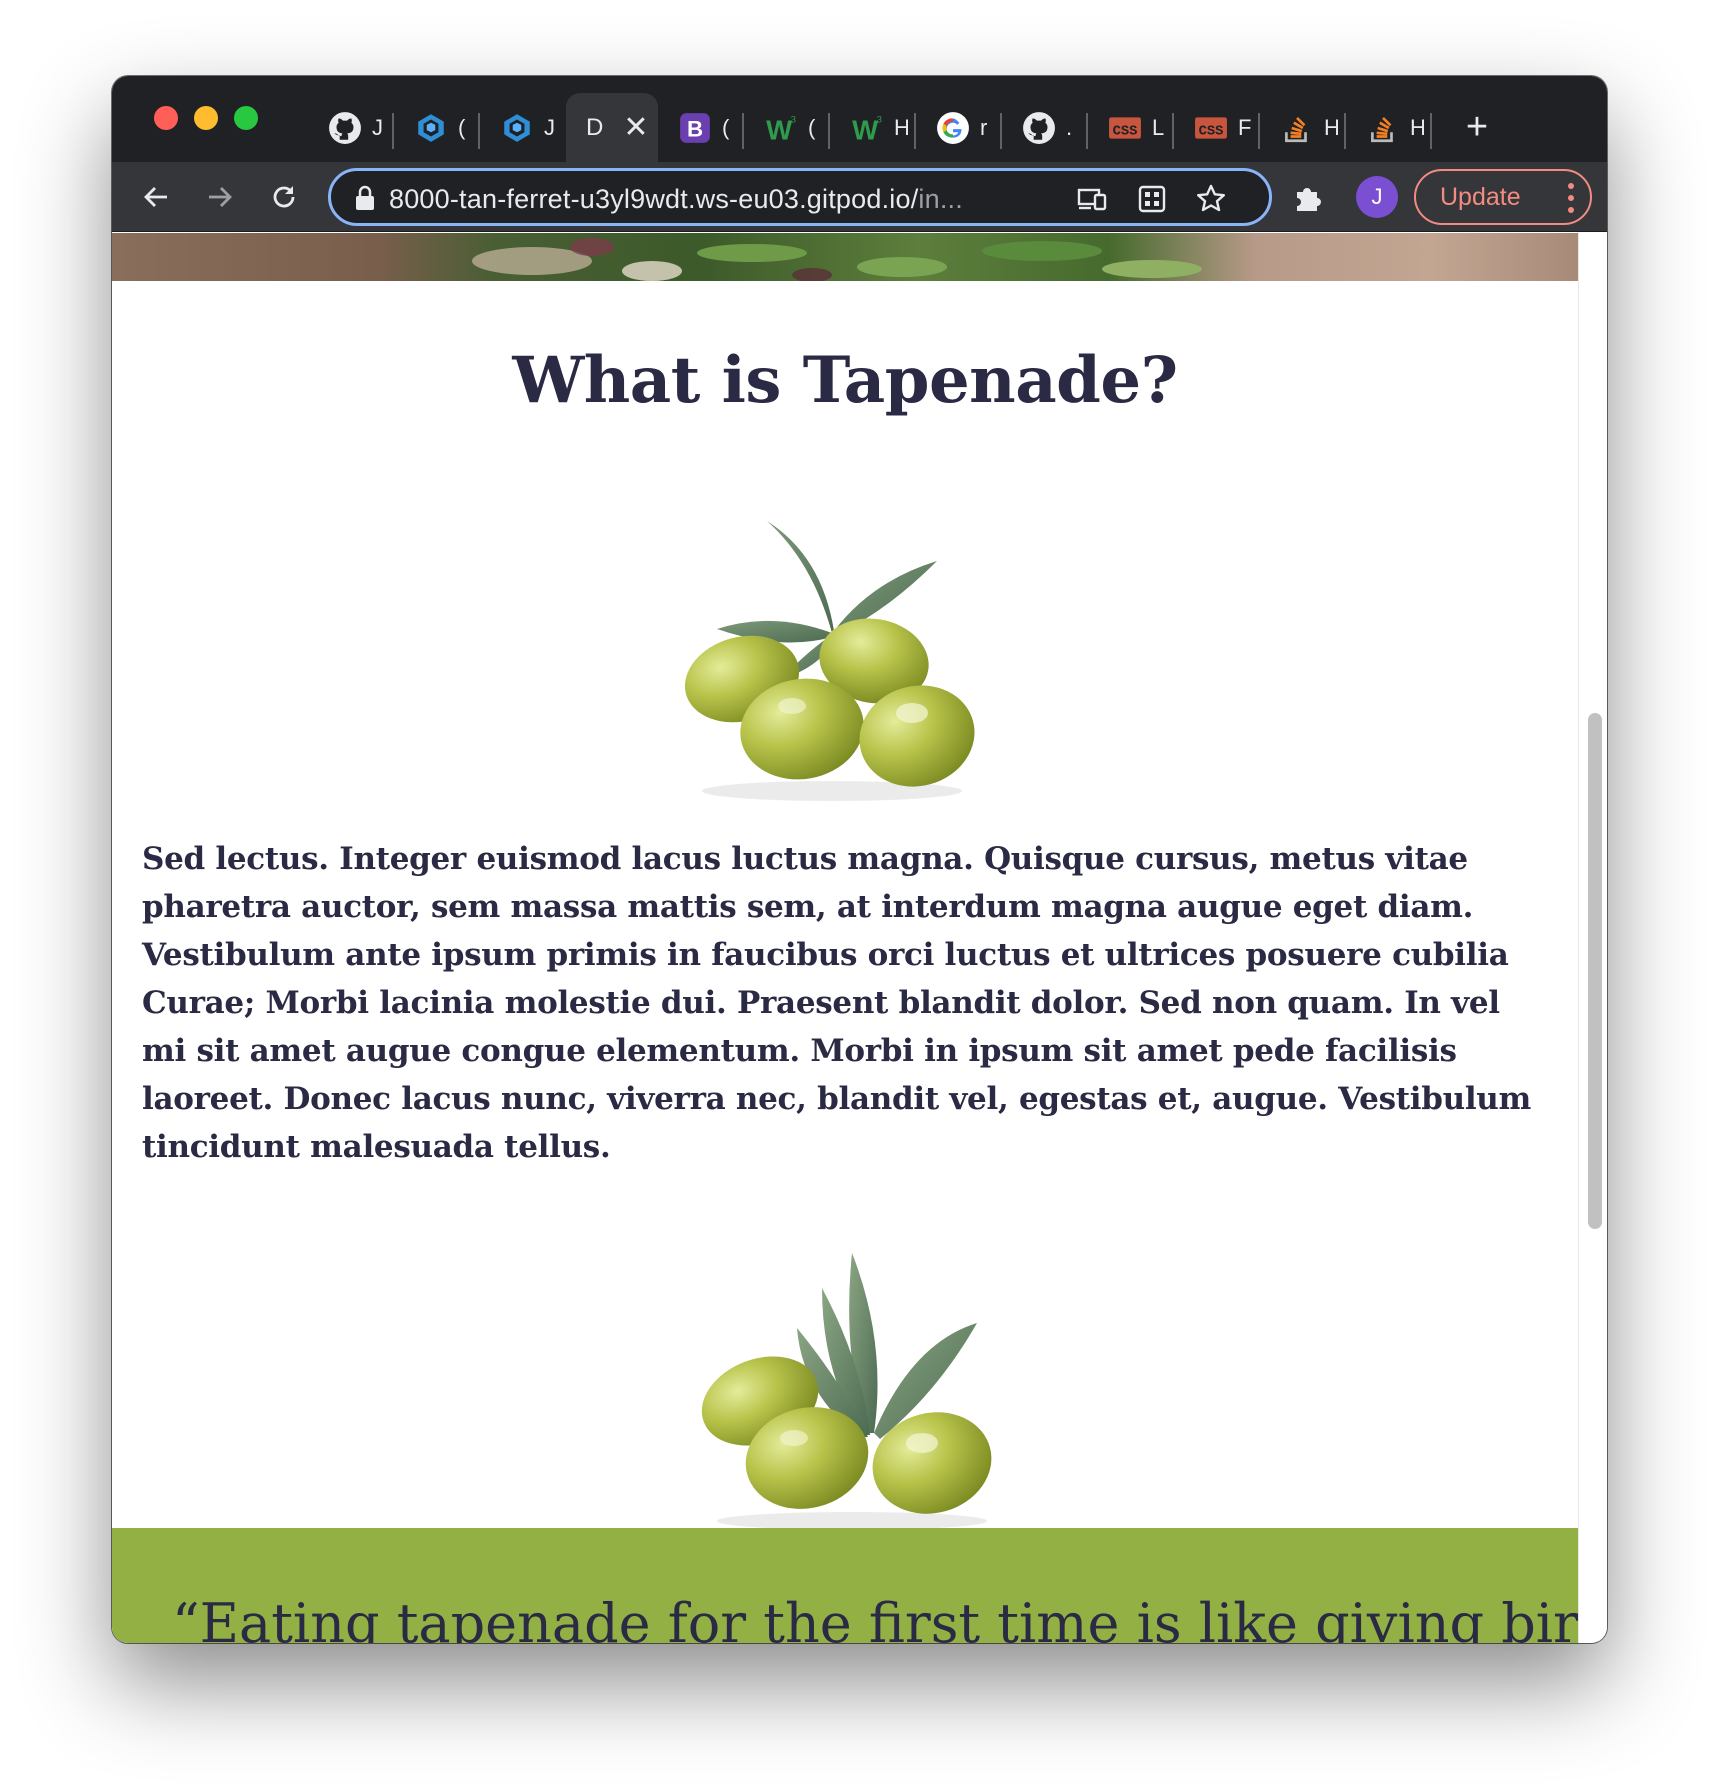  I want to click on close-tab-icon: ✕, so click(635, 127).